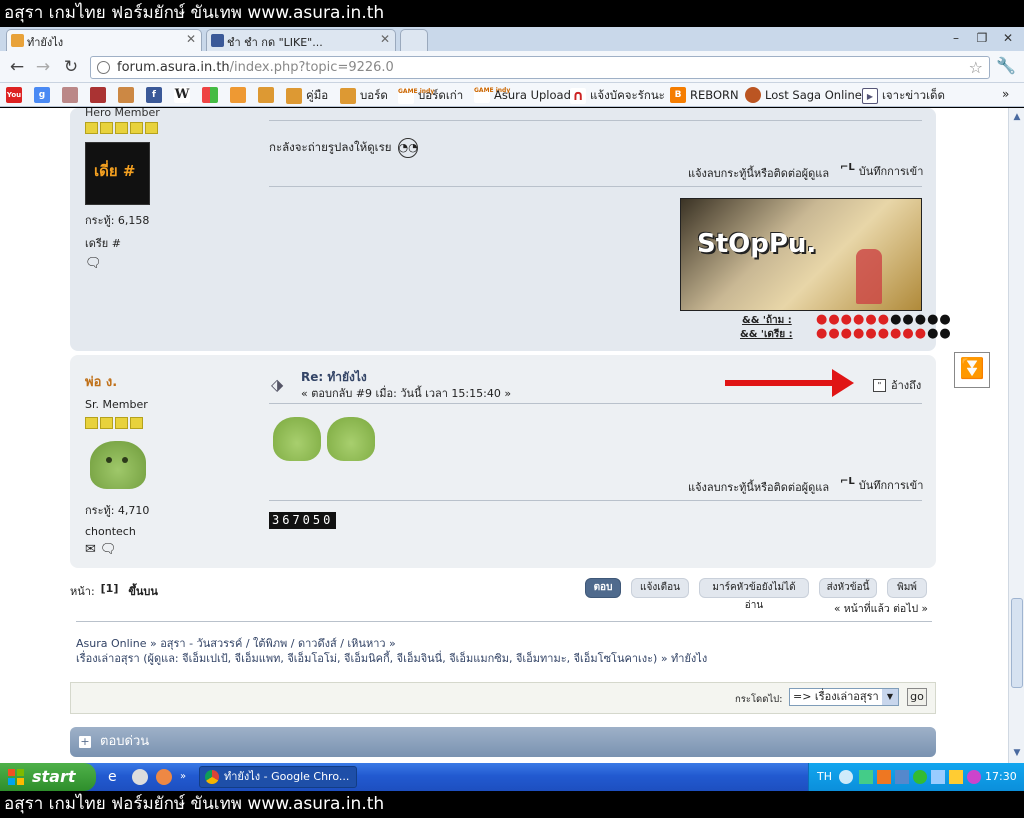  I want to click on scroll-down-icon: ⏬, so click(972, 370).